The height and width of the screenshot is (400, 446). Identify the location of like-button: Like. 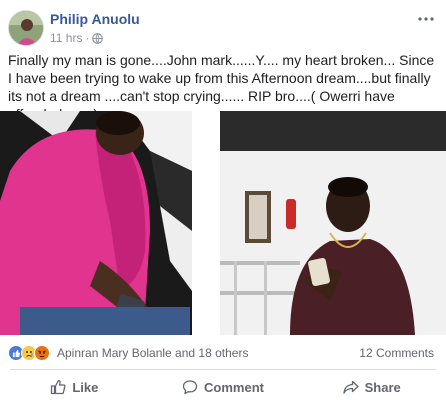
(74, 387).